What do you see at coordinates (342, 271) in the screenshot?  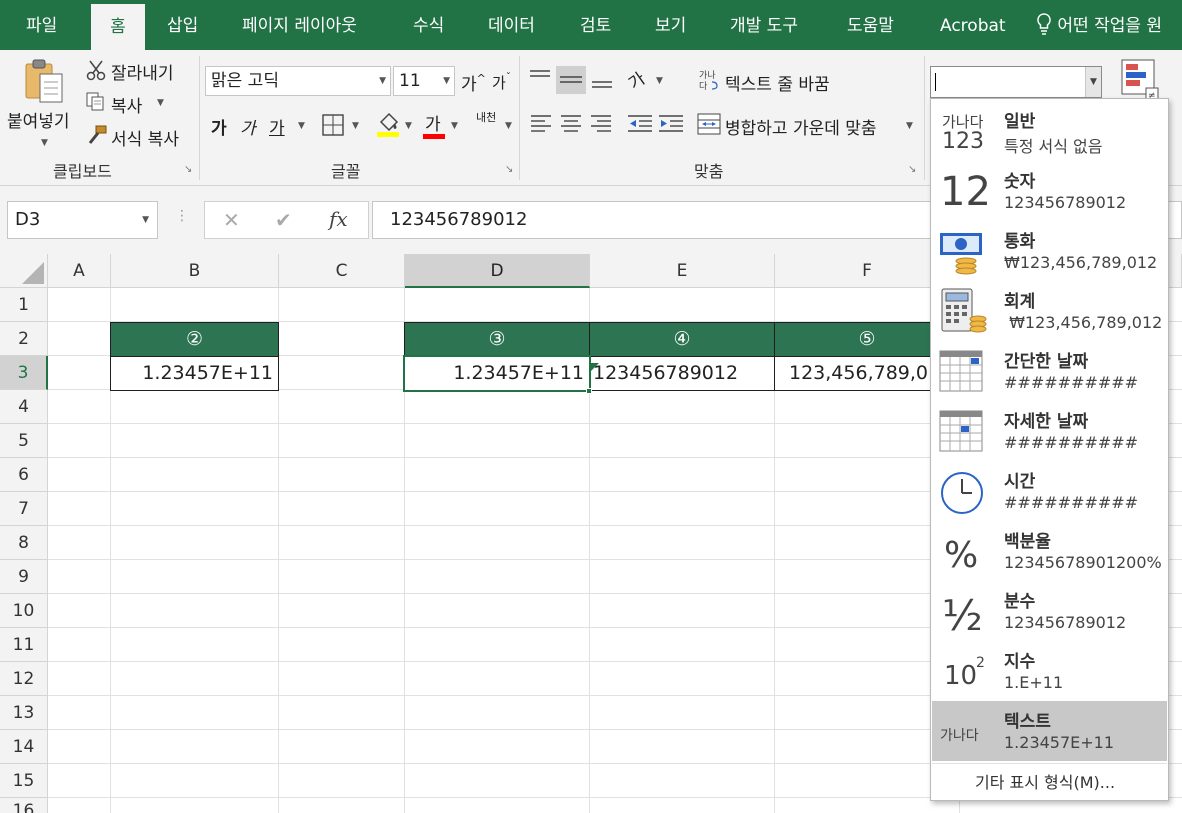 I see `column-header-c: C` at bounding box center [342, 271].